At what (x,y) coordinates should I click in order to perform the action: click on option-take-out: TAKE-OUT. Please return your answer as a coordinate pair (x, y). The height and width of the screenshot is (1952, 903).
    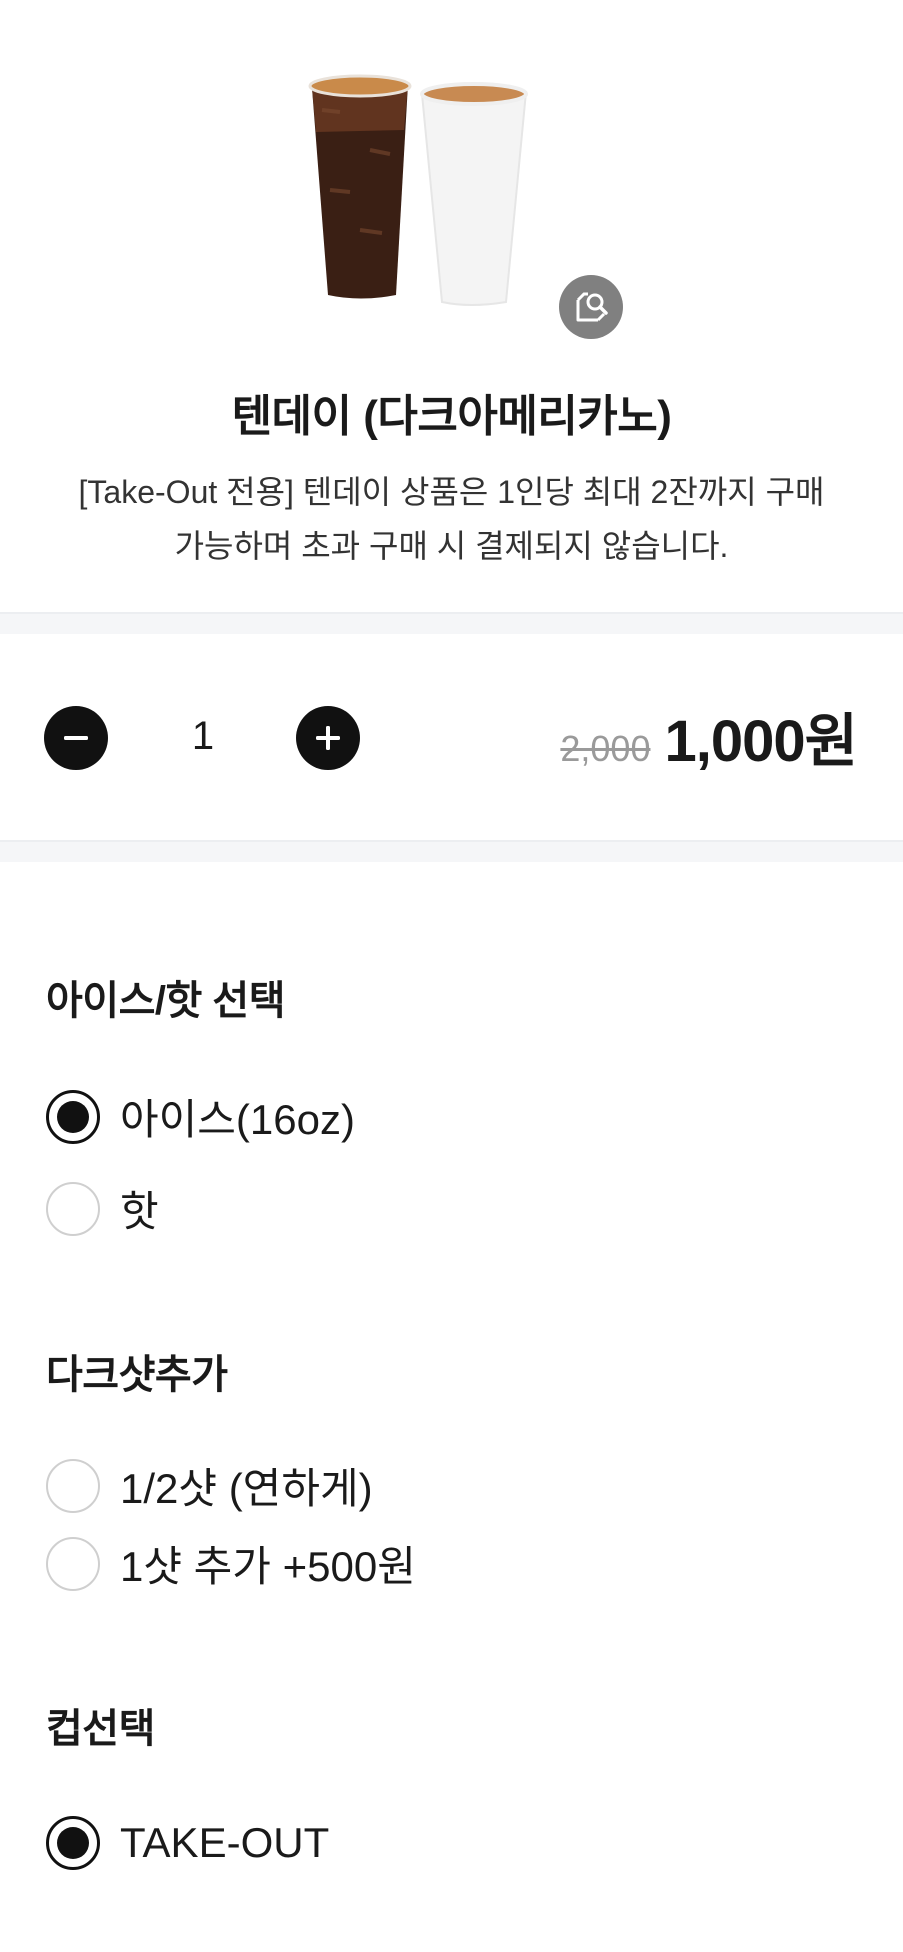
    Looking at the image, I should click on (187, 1843).